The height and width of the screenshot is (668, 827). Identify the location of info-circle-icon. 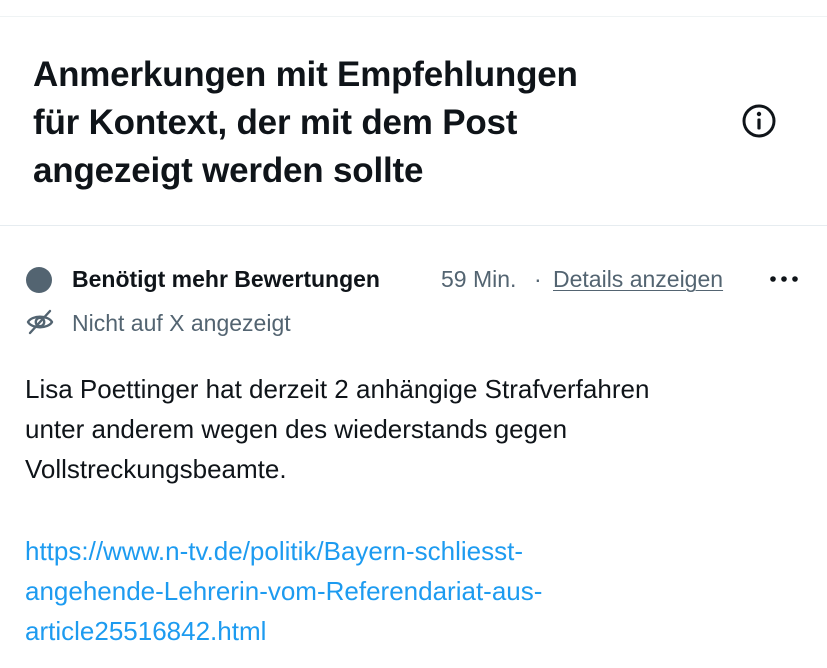
(759, 121).